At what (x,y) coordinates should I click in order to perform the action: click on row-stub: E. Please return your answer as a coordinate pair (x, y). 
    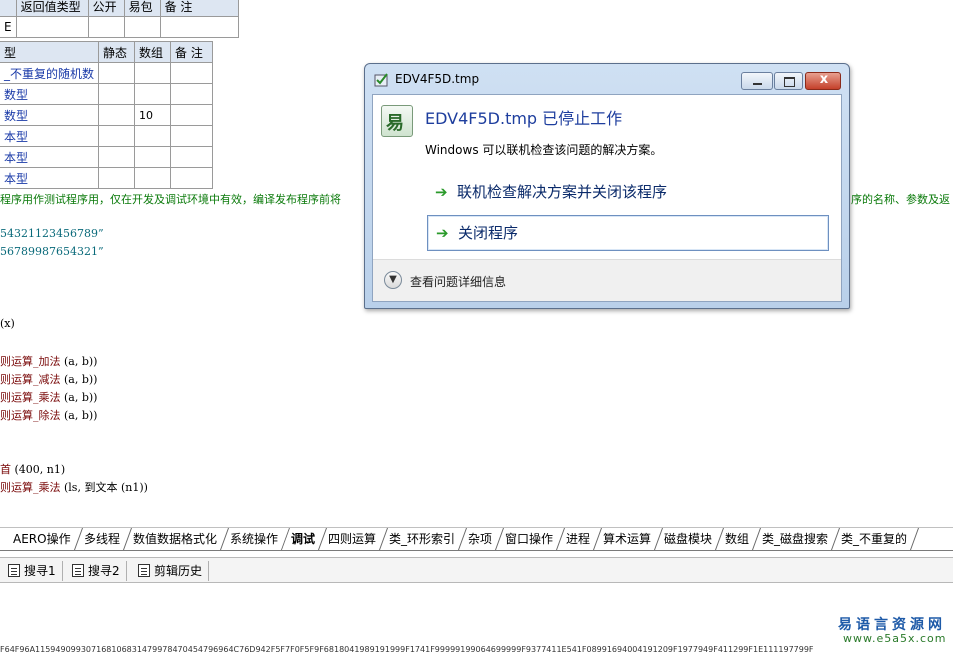
    Looking at the image, I should click on (8, 27).